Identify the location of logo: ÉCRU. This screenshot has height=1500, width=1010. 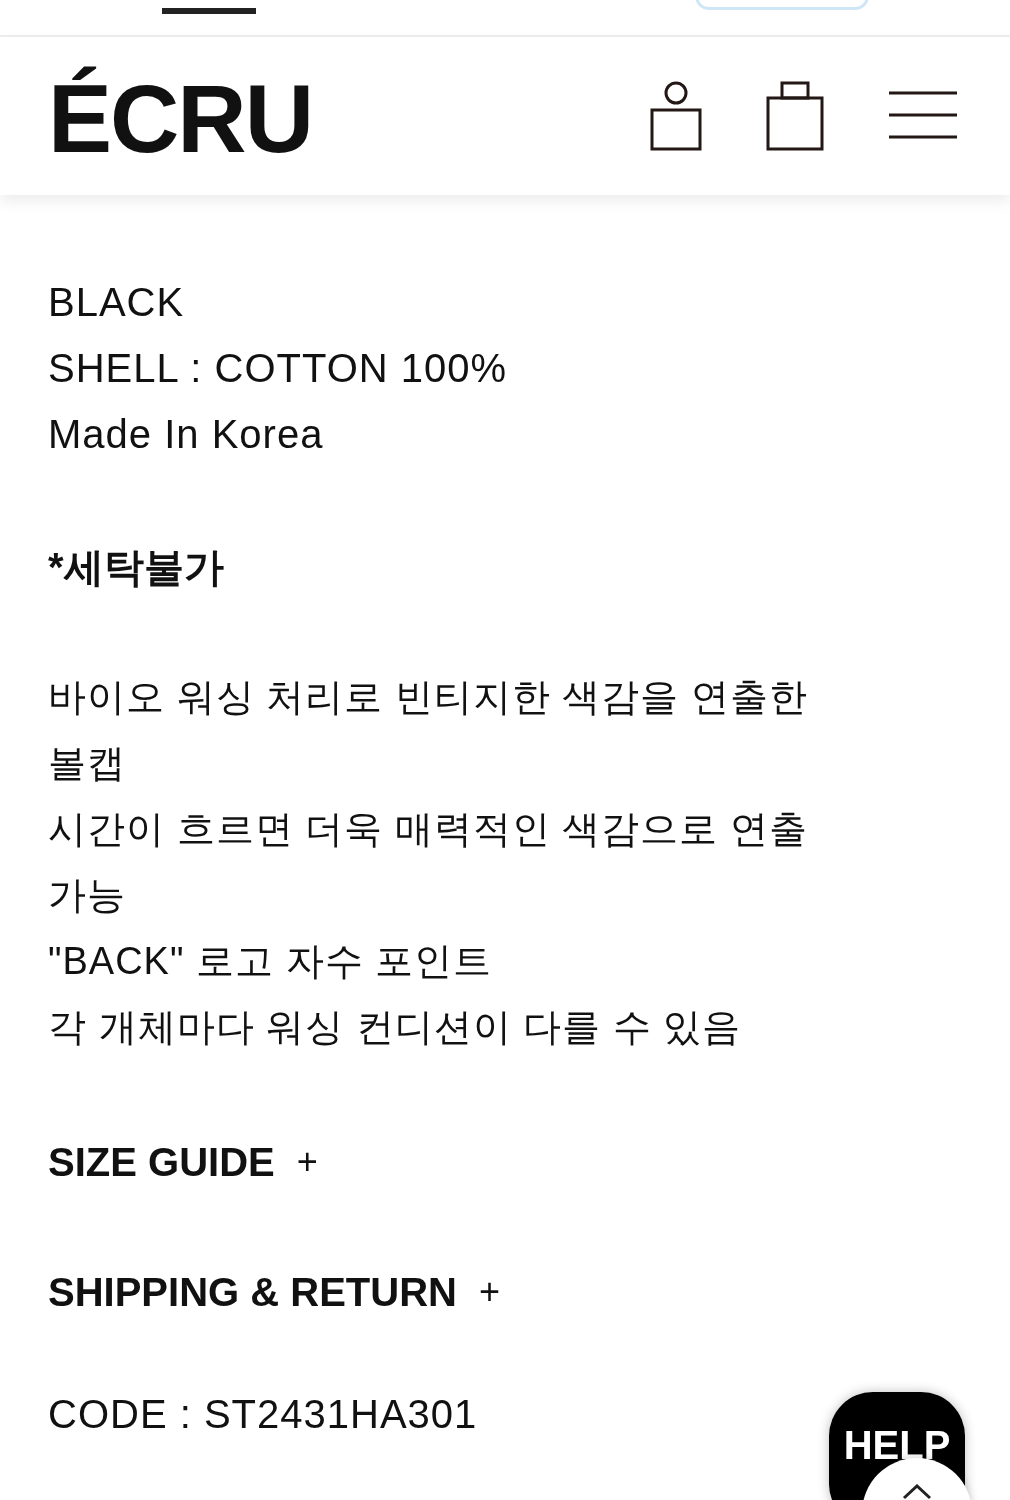
(180, 119).